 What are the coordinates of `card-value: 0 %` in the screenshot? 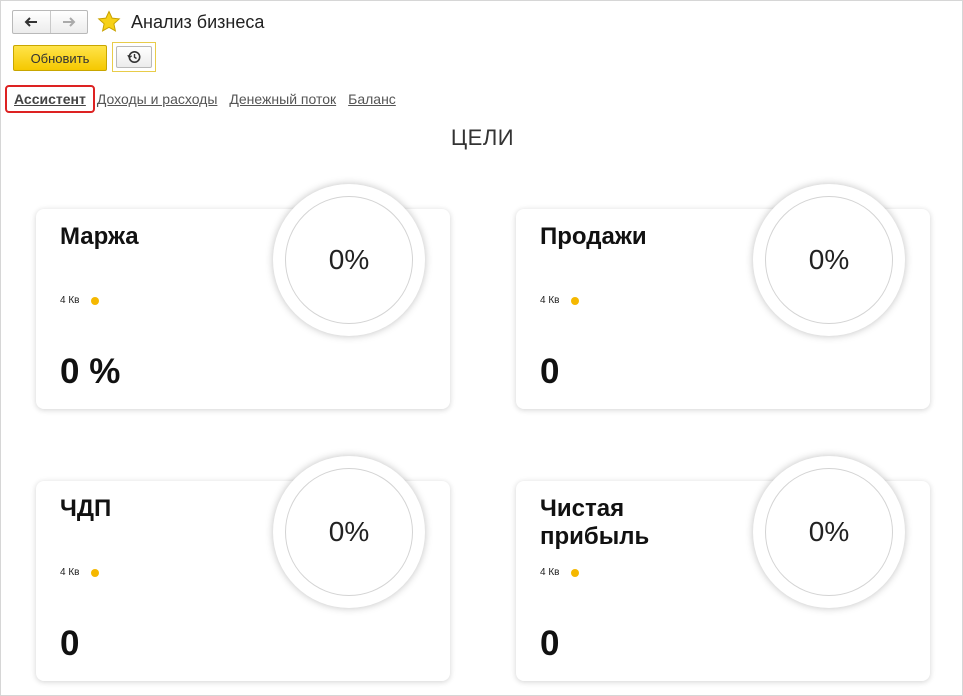 It's located at (90, 371).